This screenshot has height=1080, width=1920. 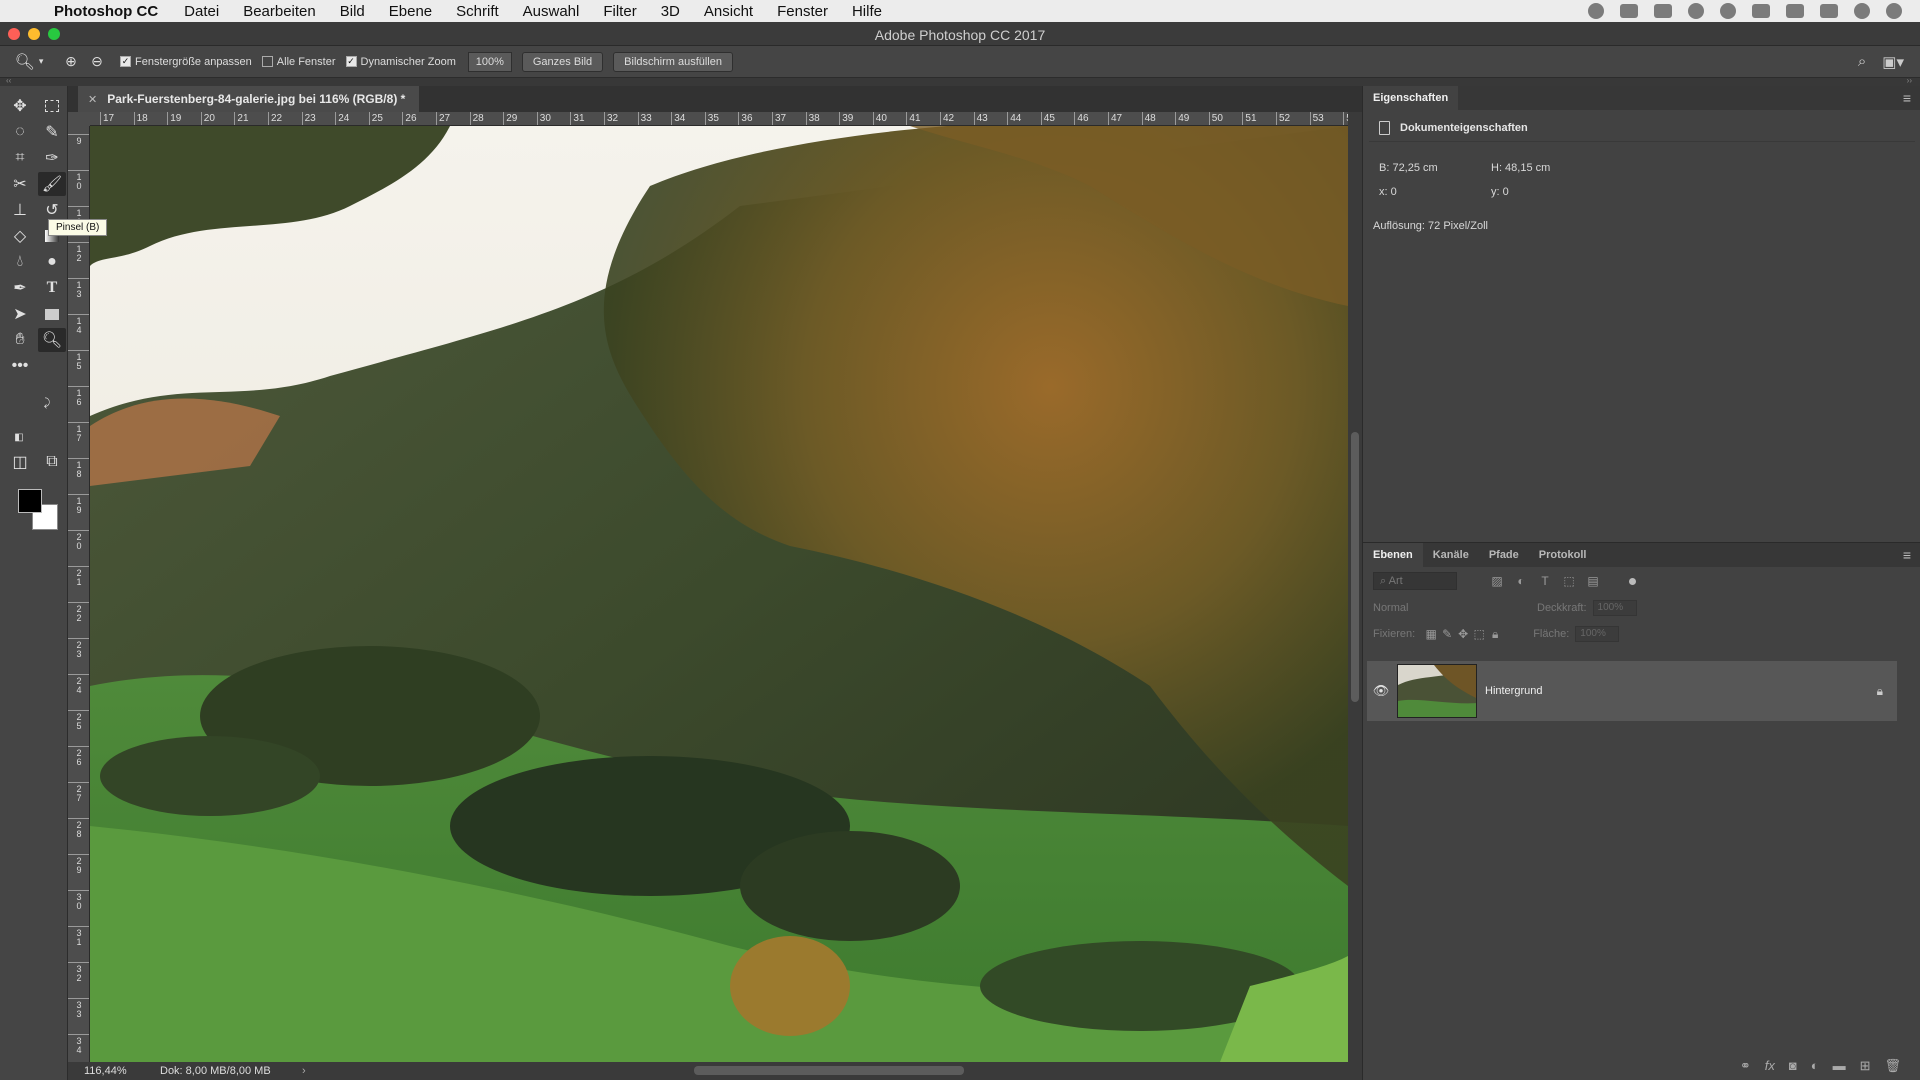 I want to click on more-tools-icon: •••, so click(x=20, y=366).